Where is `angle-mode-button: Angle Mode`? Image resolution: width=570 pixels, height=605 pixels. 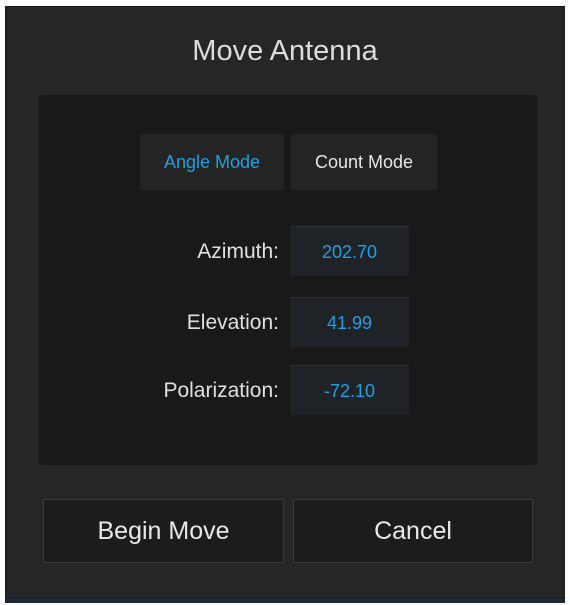
angle-mode-button: Angle Mode is located at coordinates (212, 162).